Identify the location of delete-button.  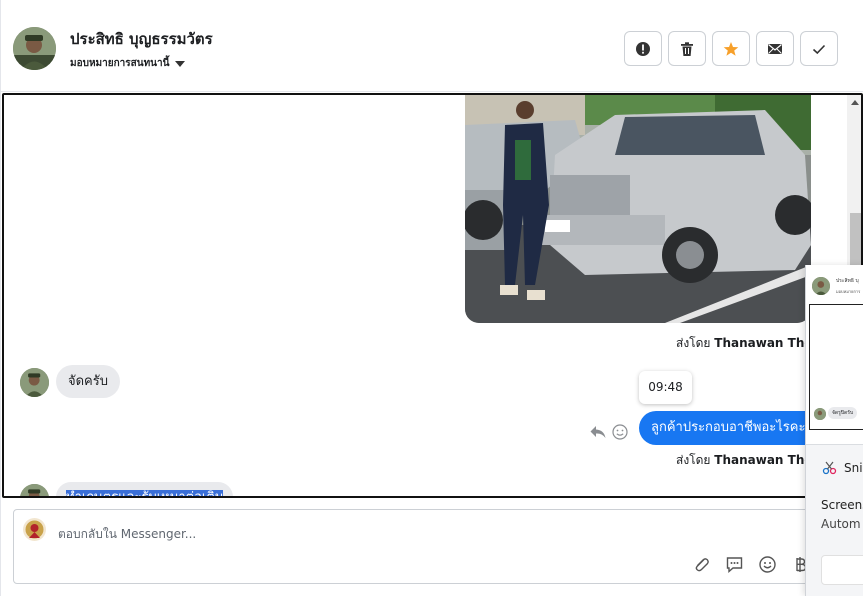
(687, 48).